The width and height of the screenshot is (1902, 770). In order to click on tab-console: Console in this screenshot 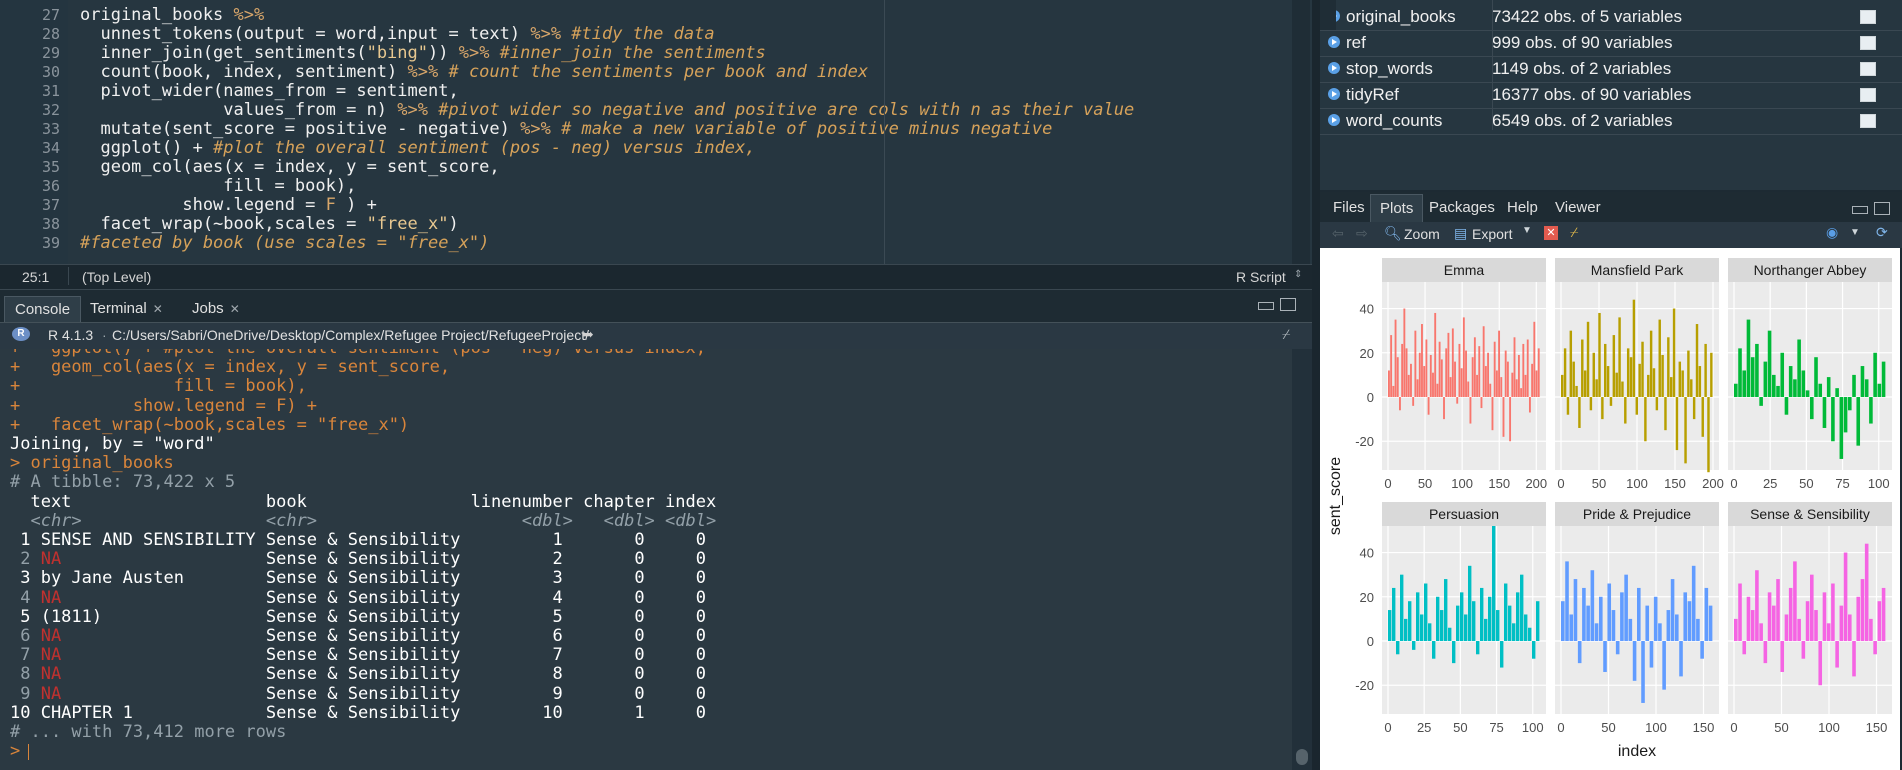, I will do `click(43, 309)`.